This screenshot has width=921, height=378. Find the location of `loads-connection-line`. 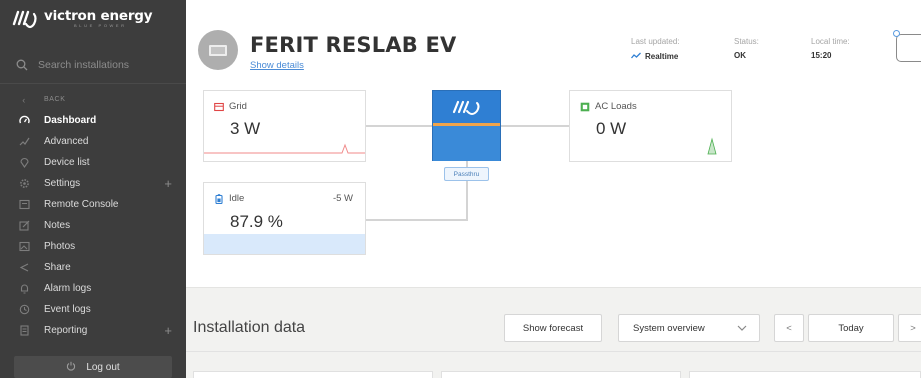

loads-connection-line is located at coordinates (535, 126).